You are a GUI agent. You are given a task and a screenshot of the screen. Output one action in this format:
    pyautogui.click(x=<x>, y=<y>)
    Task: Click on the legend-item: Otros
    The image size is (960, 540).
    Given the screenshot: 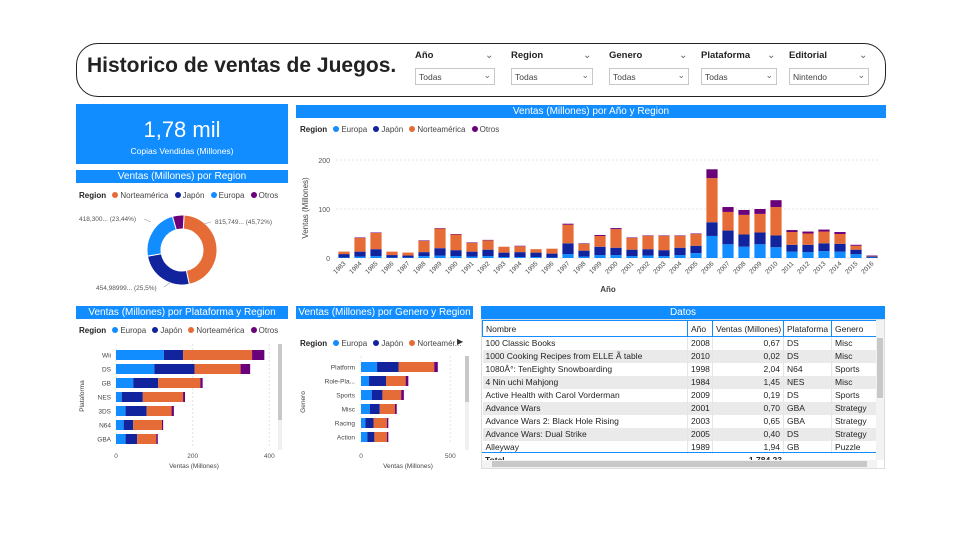 What is the action you would take?
    pyautogui.click(x=485, y=129)
    